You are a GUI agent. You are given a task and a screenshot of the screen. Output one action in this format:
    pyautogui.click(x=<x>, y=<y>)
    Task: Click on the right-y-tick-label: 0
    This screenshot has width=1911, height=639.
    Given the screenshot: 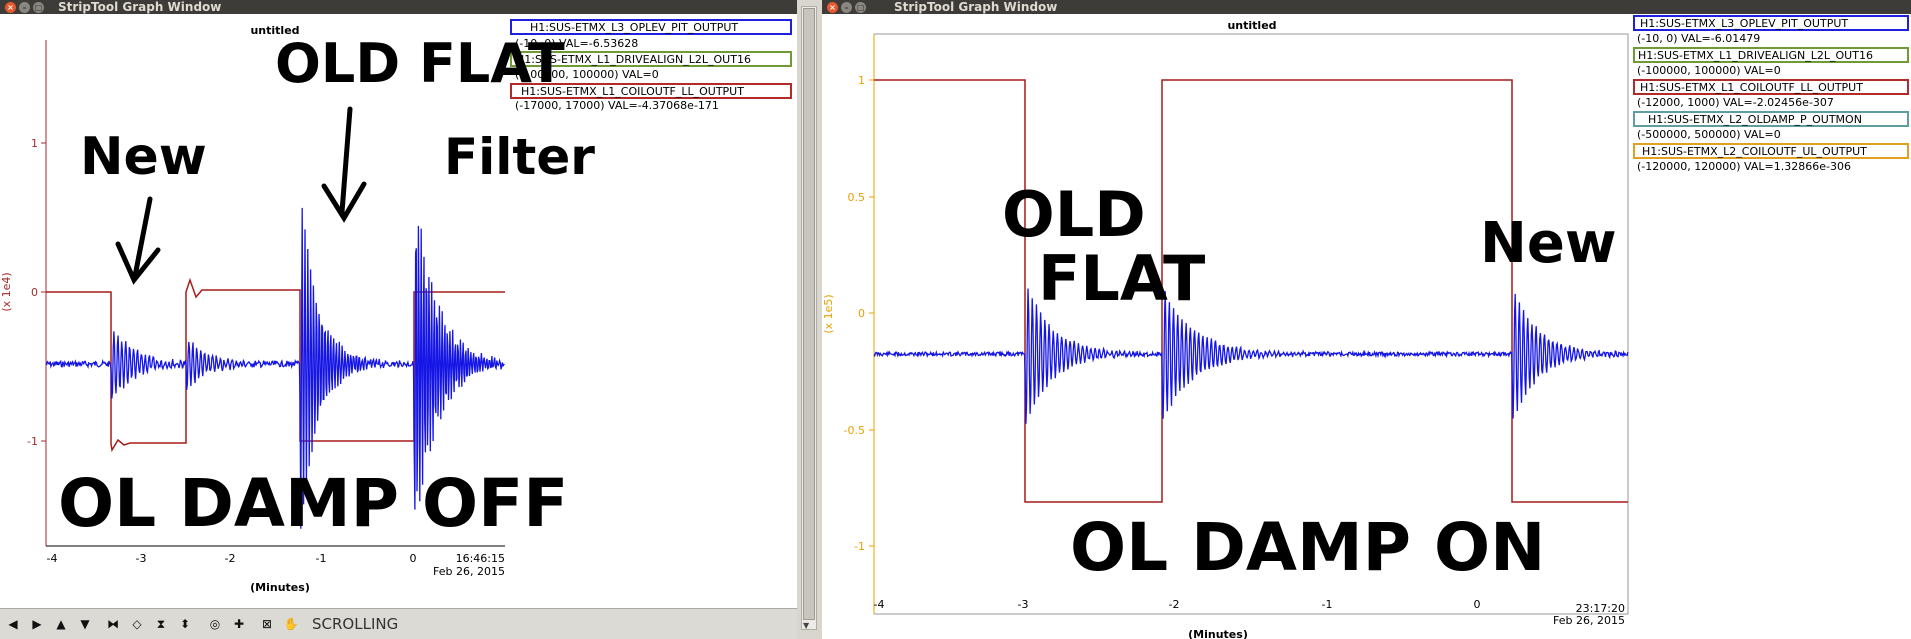 What is the action you would take?
    pyautogui.click(x=861, y=313)
    